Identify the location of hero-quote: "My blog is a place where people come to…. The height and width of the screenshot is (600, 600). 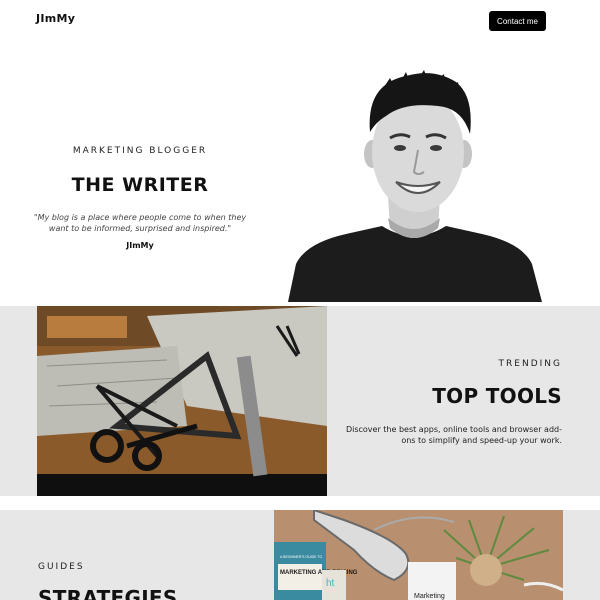
(140, 223).